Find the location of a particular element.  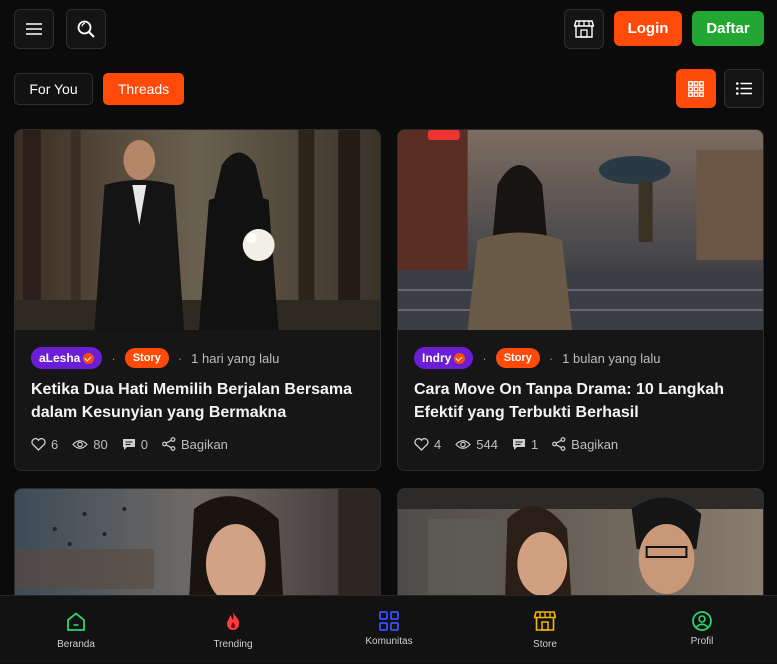

list-view-icon is located at coordinates (744, 88).